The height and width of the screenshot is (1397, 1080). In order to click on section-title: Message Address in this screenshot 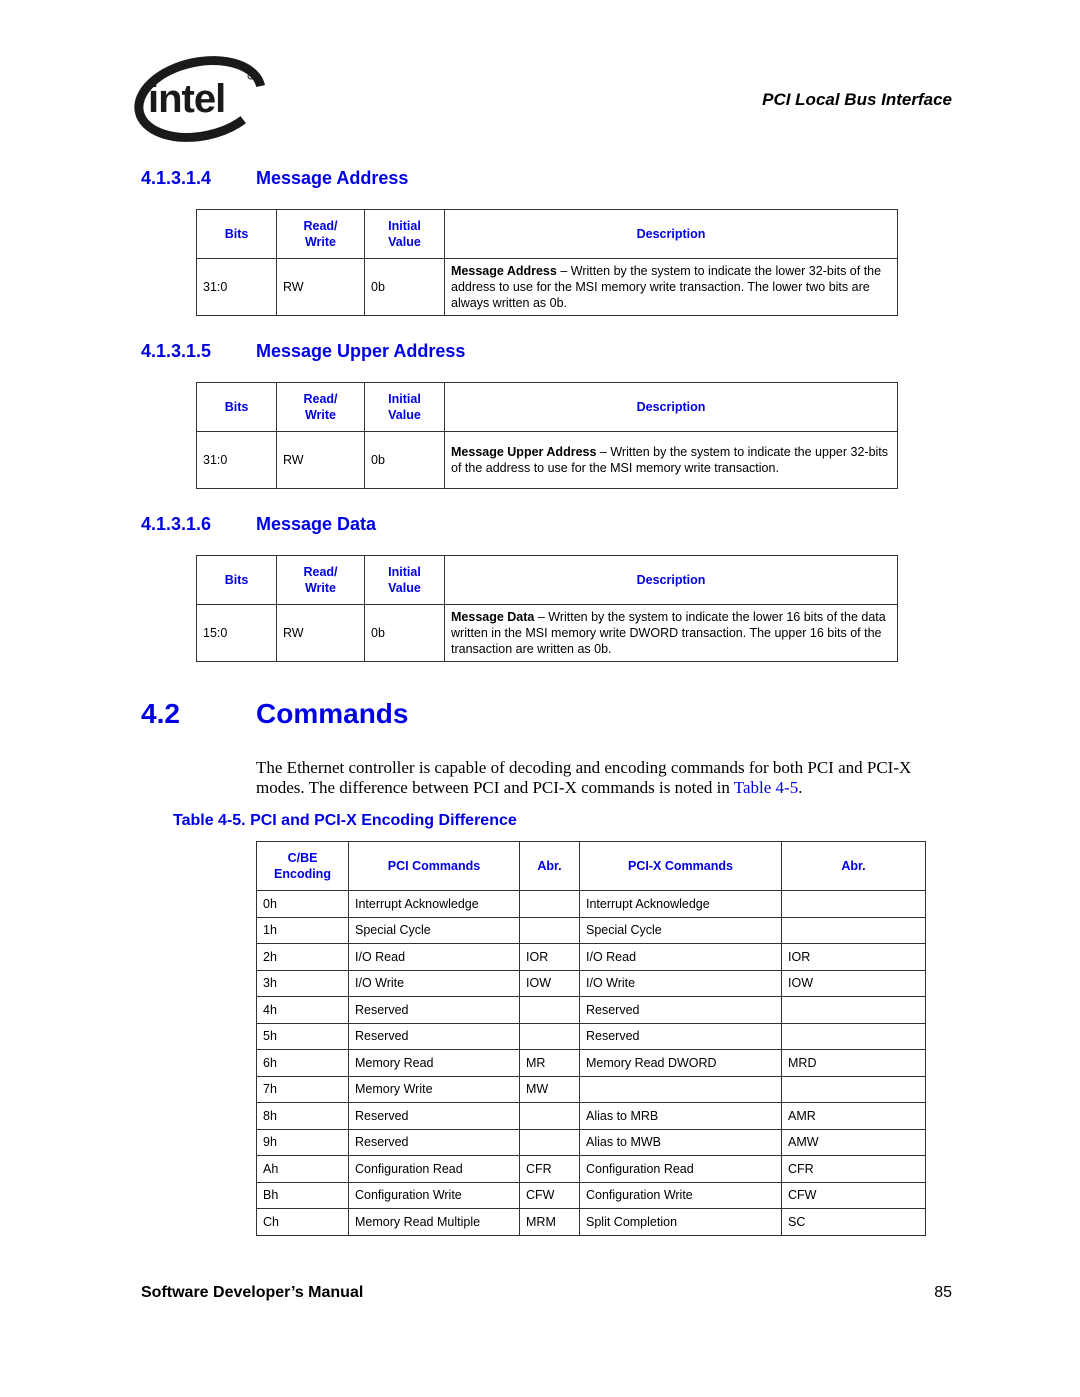, I will do `click(332, 178)`.